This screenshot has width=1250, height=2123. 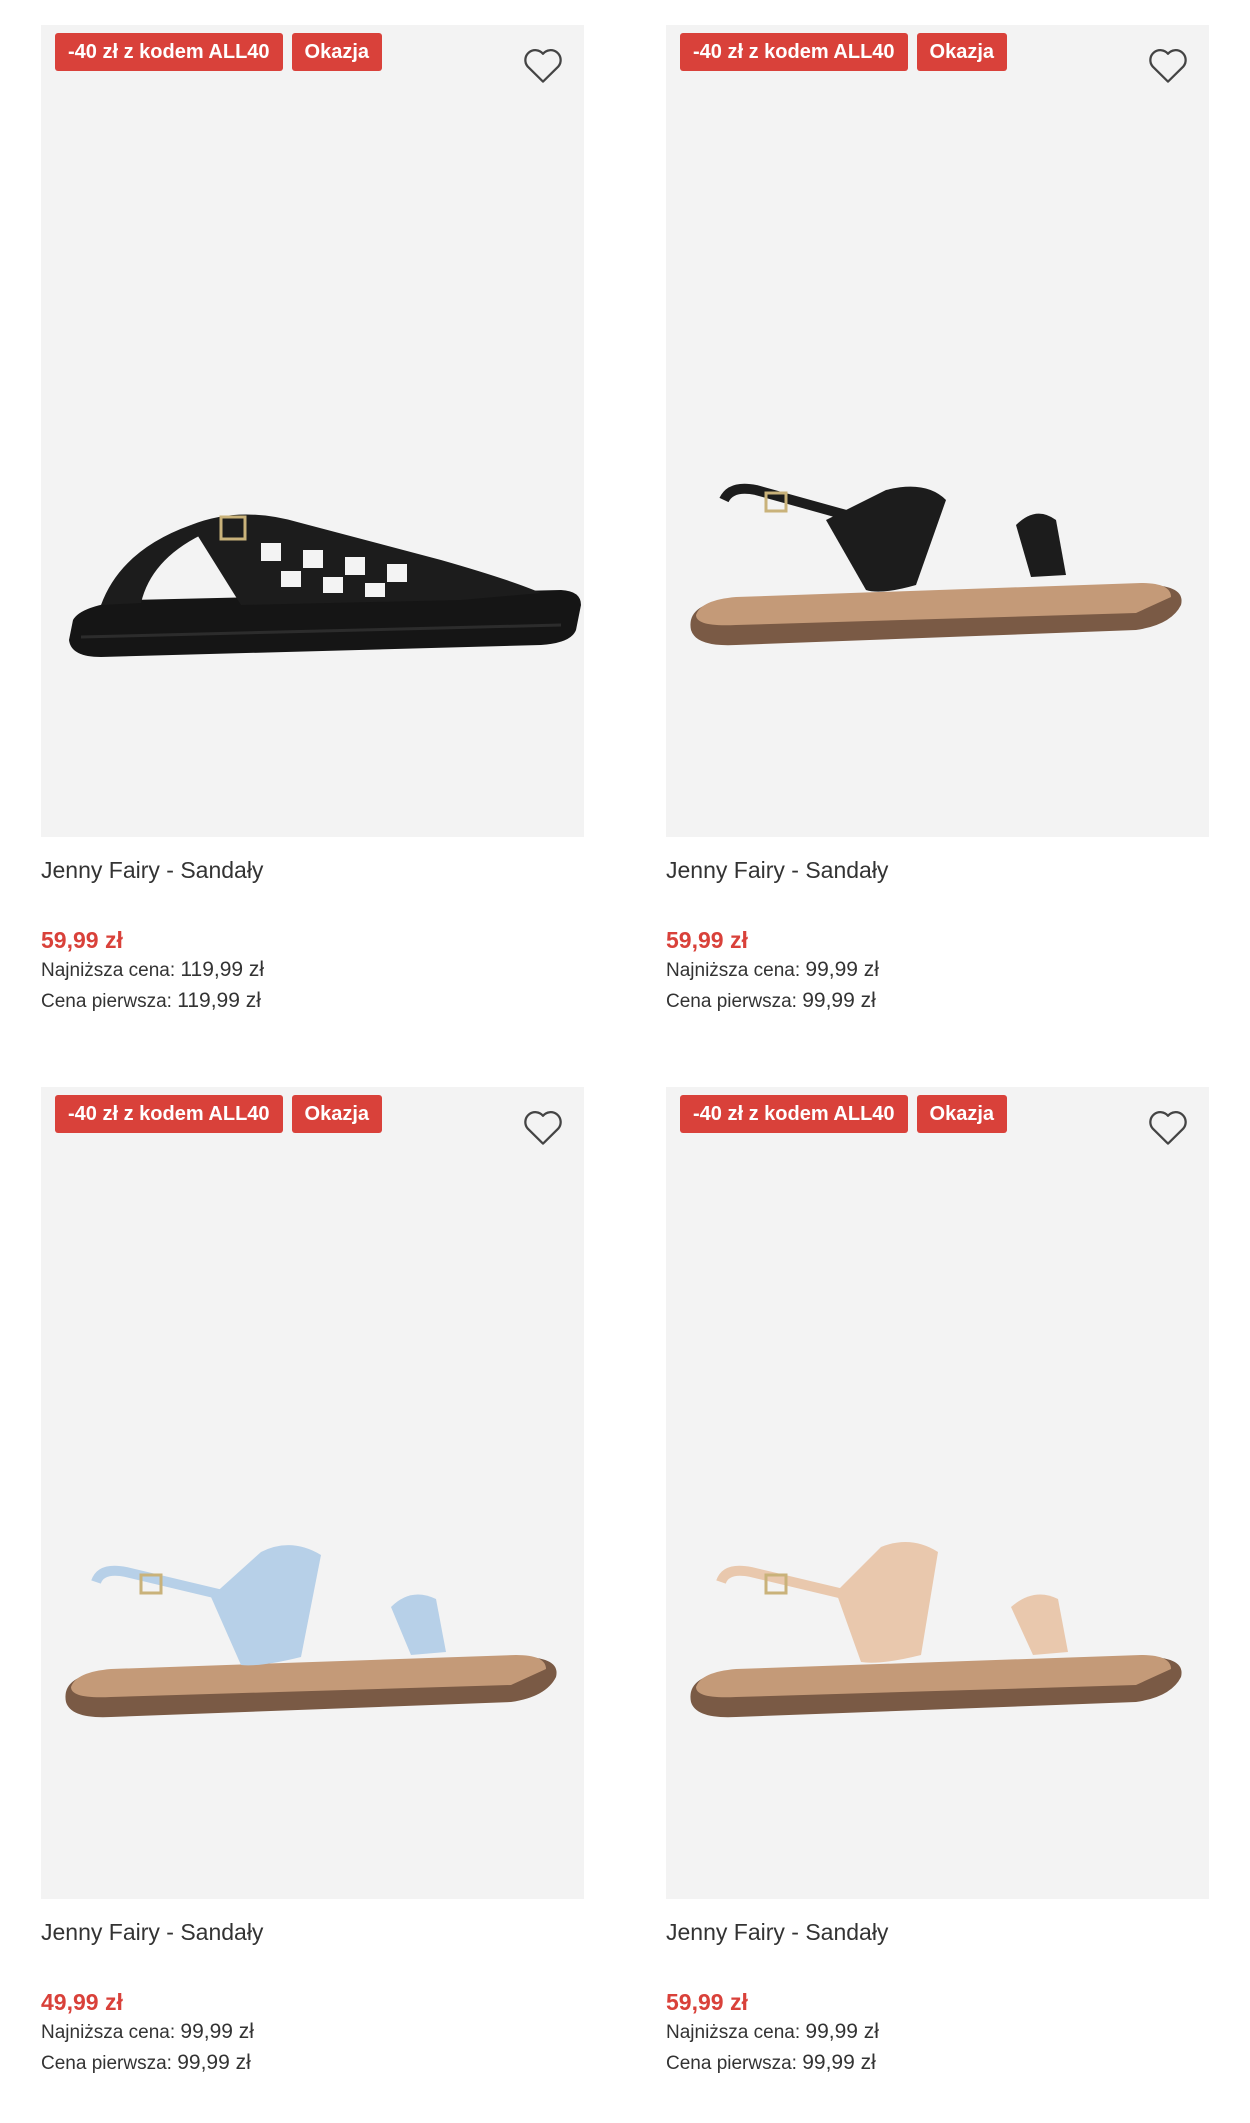 What do you see at coordinates (222, 969) in the screenshot?
I see `lowest-price-value: 119,99 zł` at bounding box center [222, 969].